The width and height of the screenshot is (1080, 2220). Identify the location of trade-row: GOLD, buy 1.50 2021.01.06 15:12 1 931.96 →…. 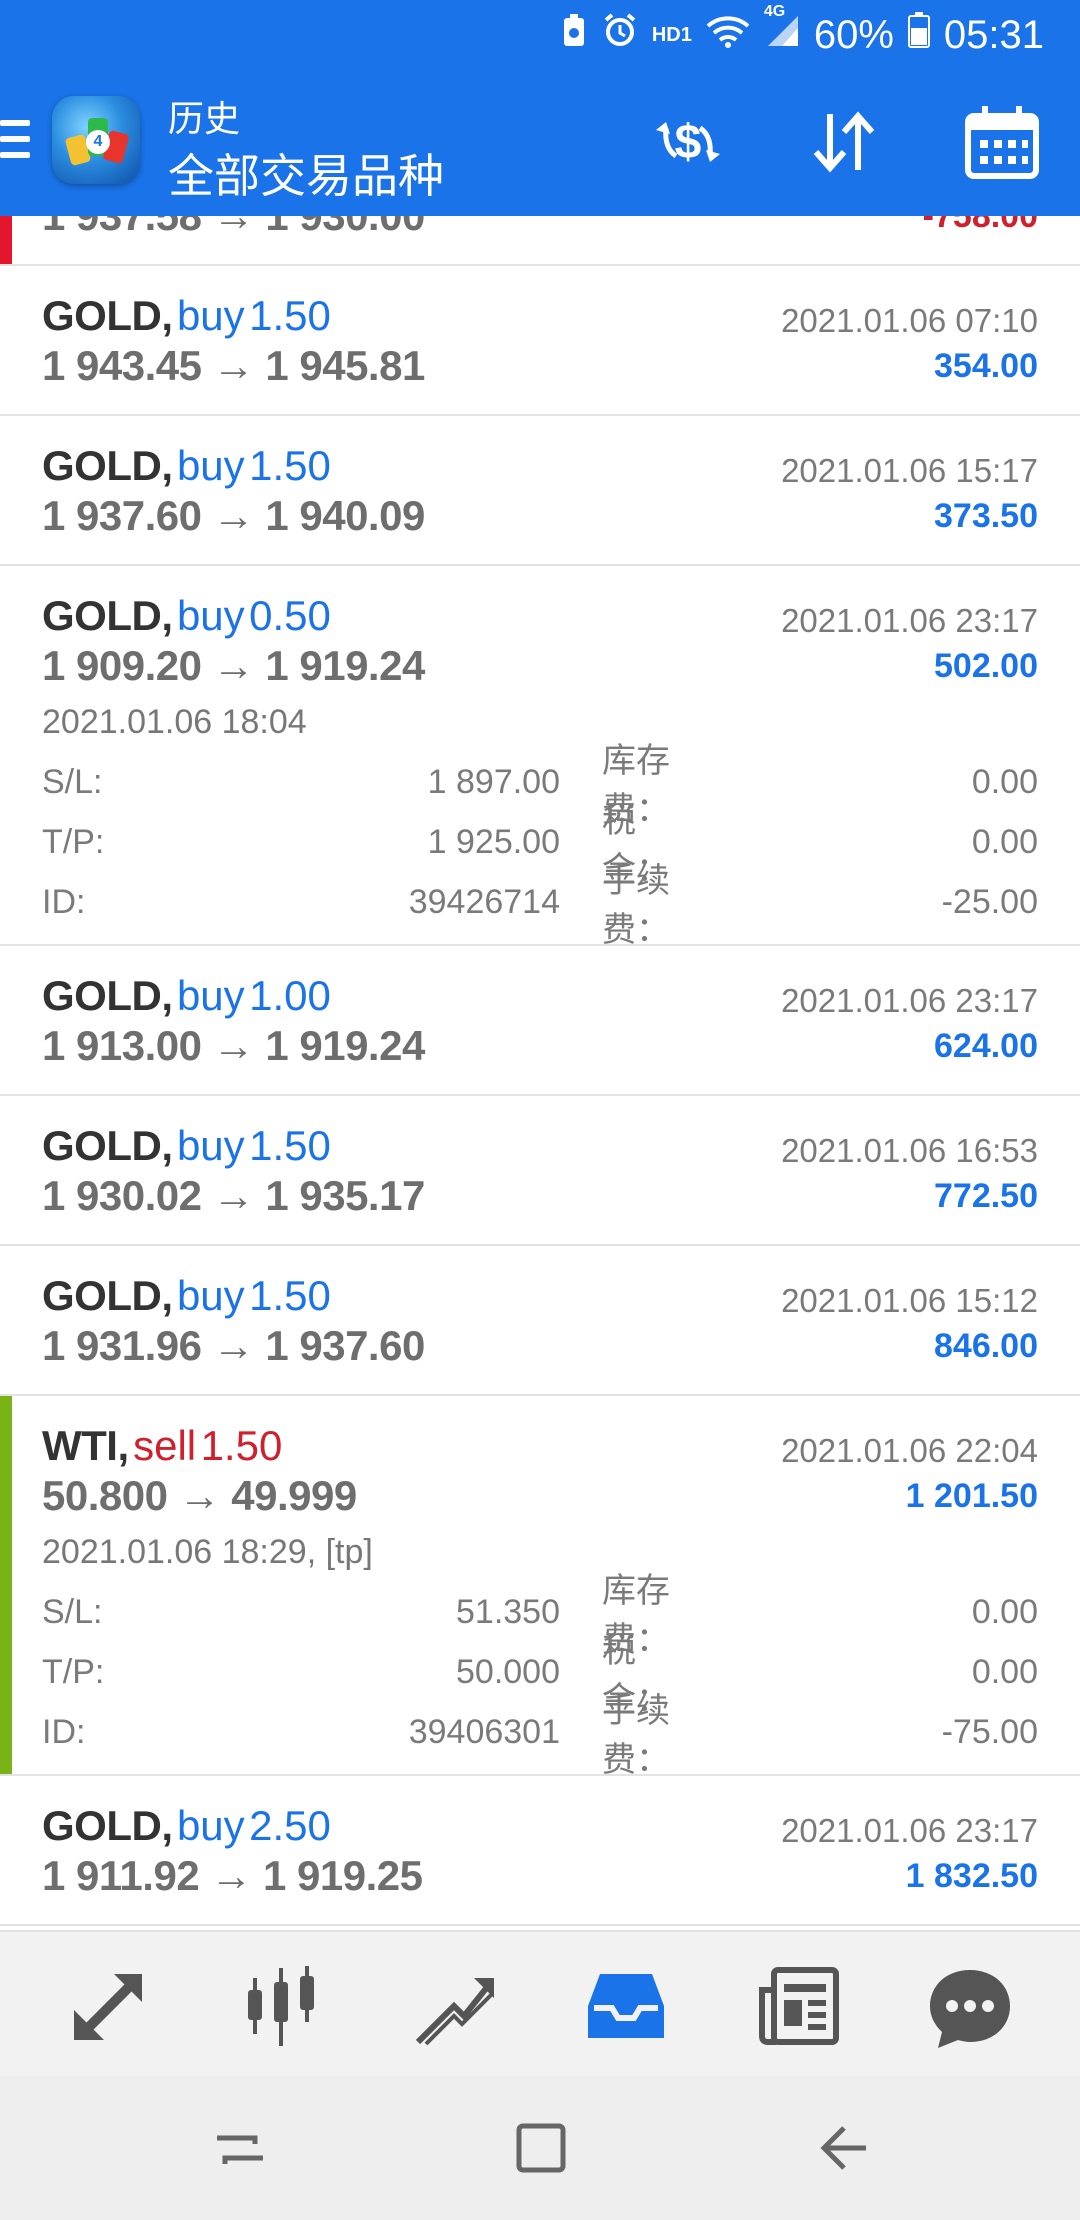
(540, 1321).